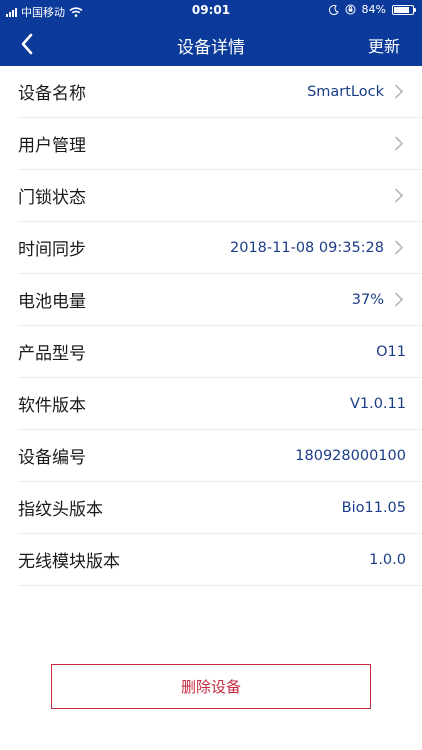  Describe the element at coordinates (220, 248) in the screenshot. I see `list-item: 时间同步 2018-11-08 09:35:28` at that location.